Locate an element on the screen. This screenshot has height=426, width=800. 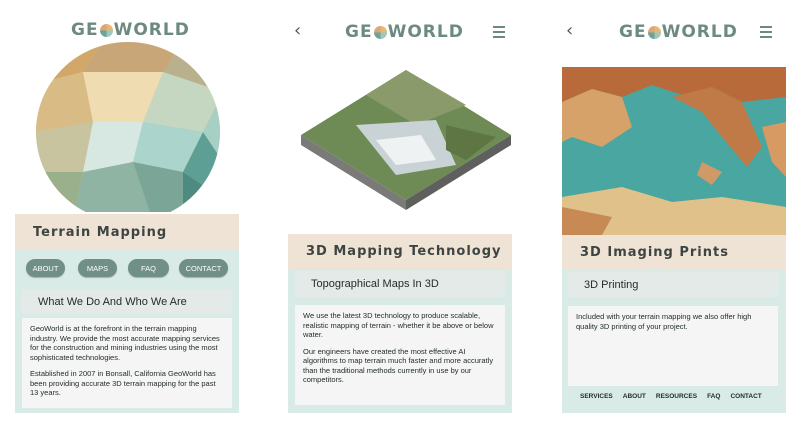
footer-nav: SERVICES ABOUT RESOURCES FAQ CONTACT is located at coordinates (671, 396).